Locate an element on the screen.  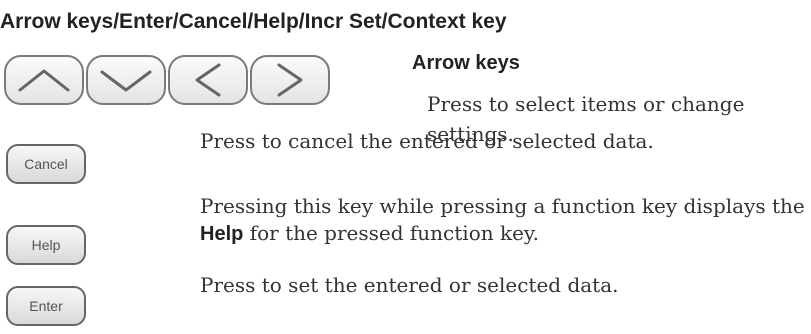
help-bold-term: Help is located at coordinates (222, 234).